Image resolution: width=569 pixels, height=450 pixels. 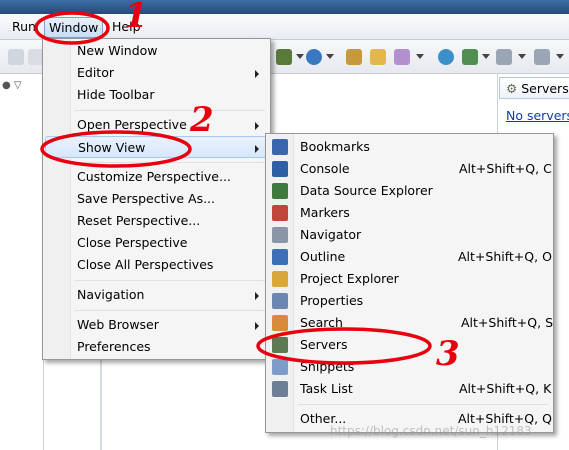 I want to click on menu-item-properties: Properties, so click(x=411, y=301).